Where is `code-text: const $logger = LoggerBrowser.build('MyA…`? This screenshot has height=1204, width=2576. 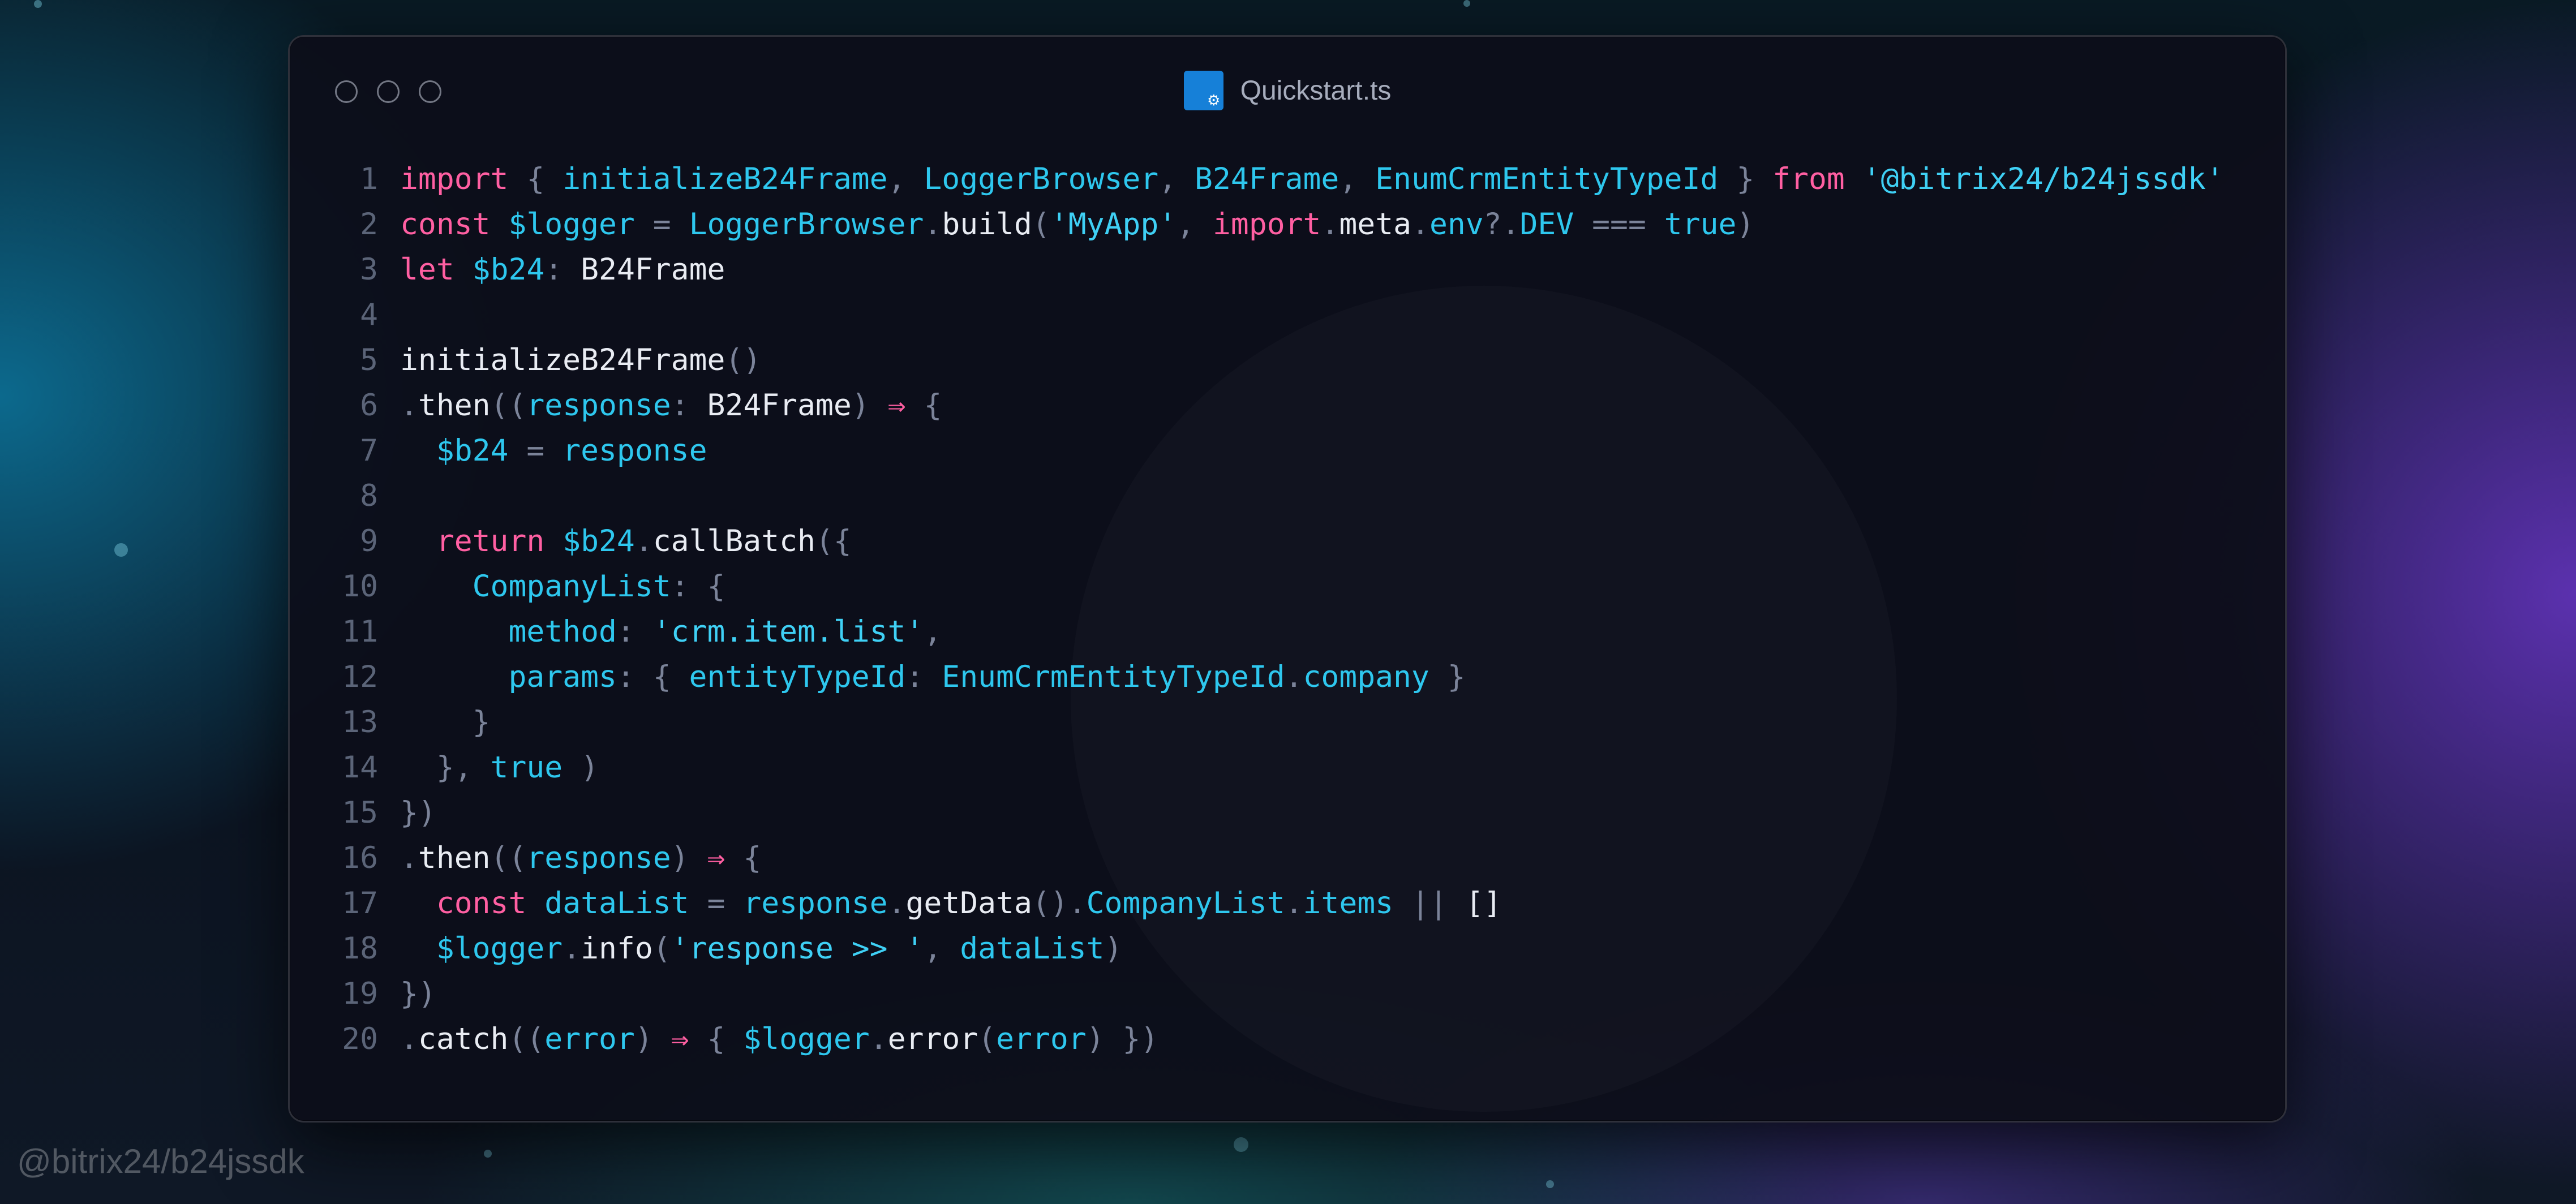
code-text: const $logger = LoggerBrowser.build('MyA… is located at coordinates (1077, 224).